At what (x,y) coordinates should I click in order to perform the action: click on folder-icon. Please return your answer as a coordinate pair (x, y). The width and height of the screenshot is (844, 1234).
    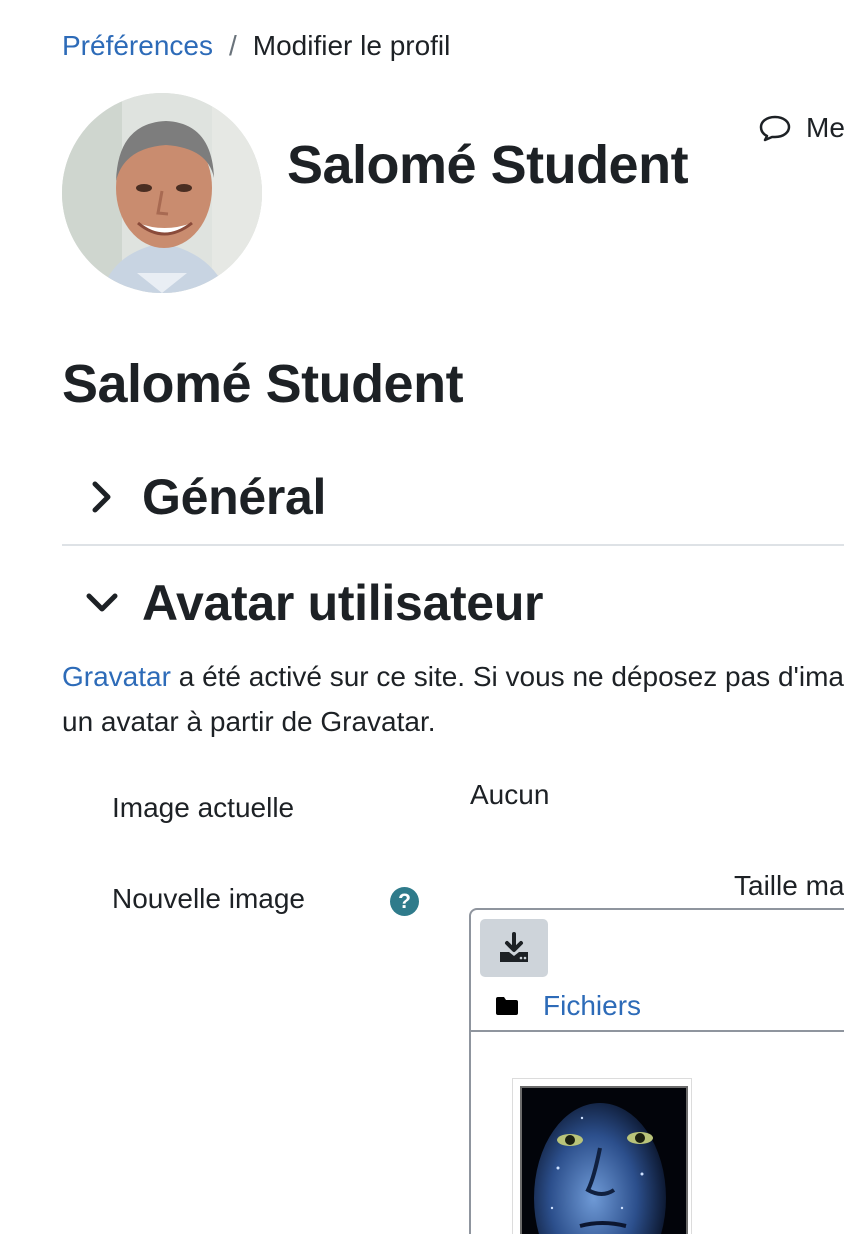
    Looking at the image, I should click on (507, 1006).